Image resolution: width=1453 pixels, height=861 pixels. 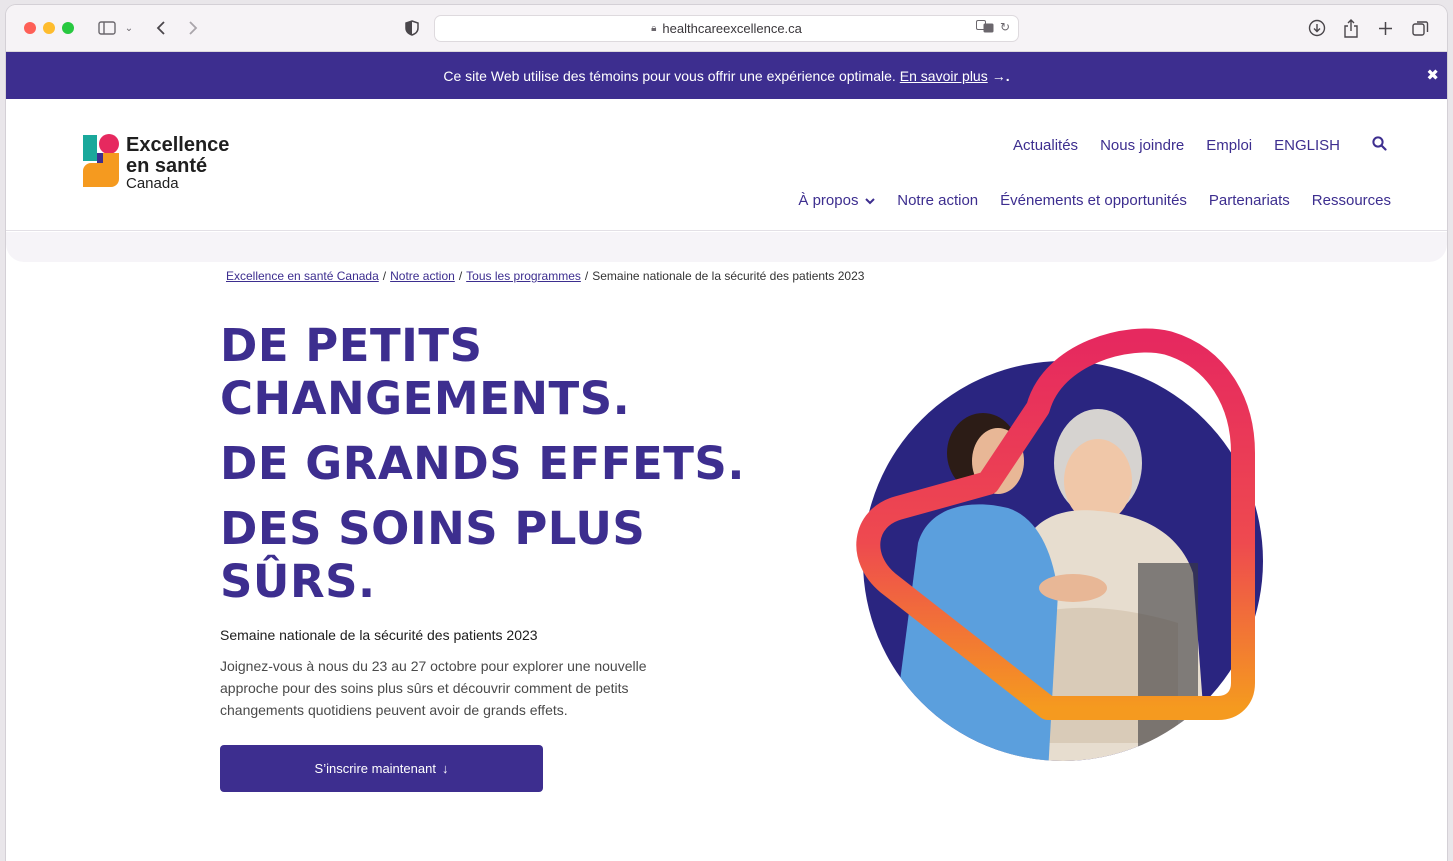 I want to click on site-logo: Excellence en santé Canada, so click(x=166, y=163).